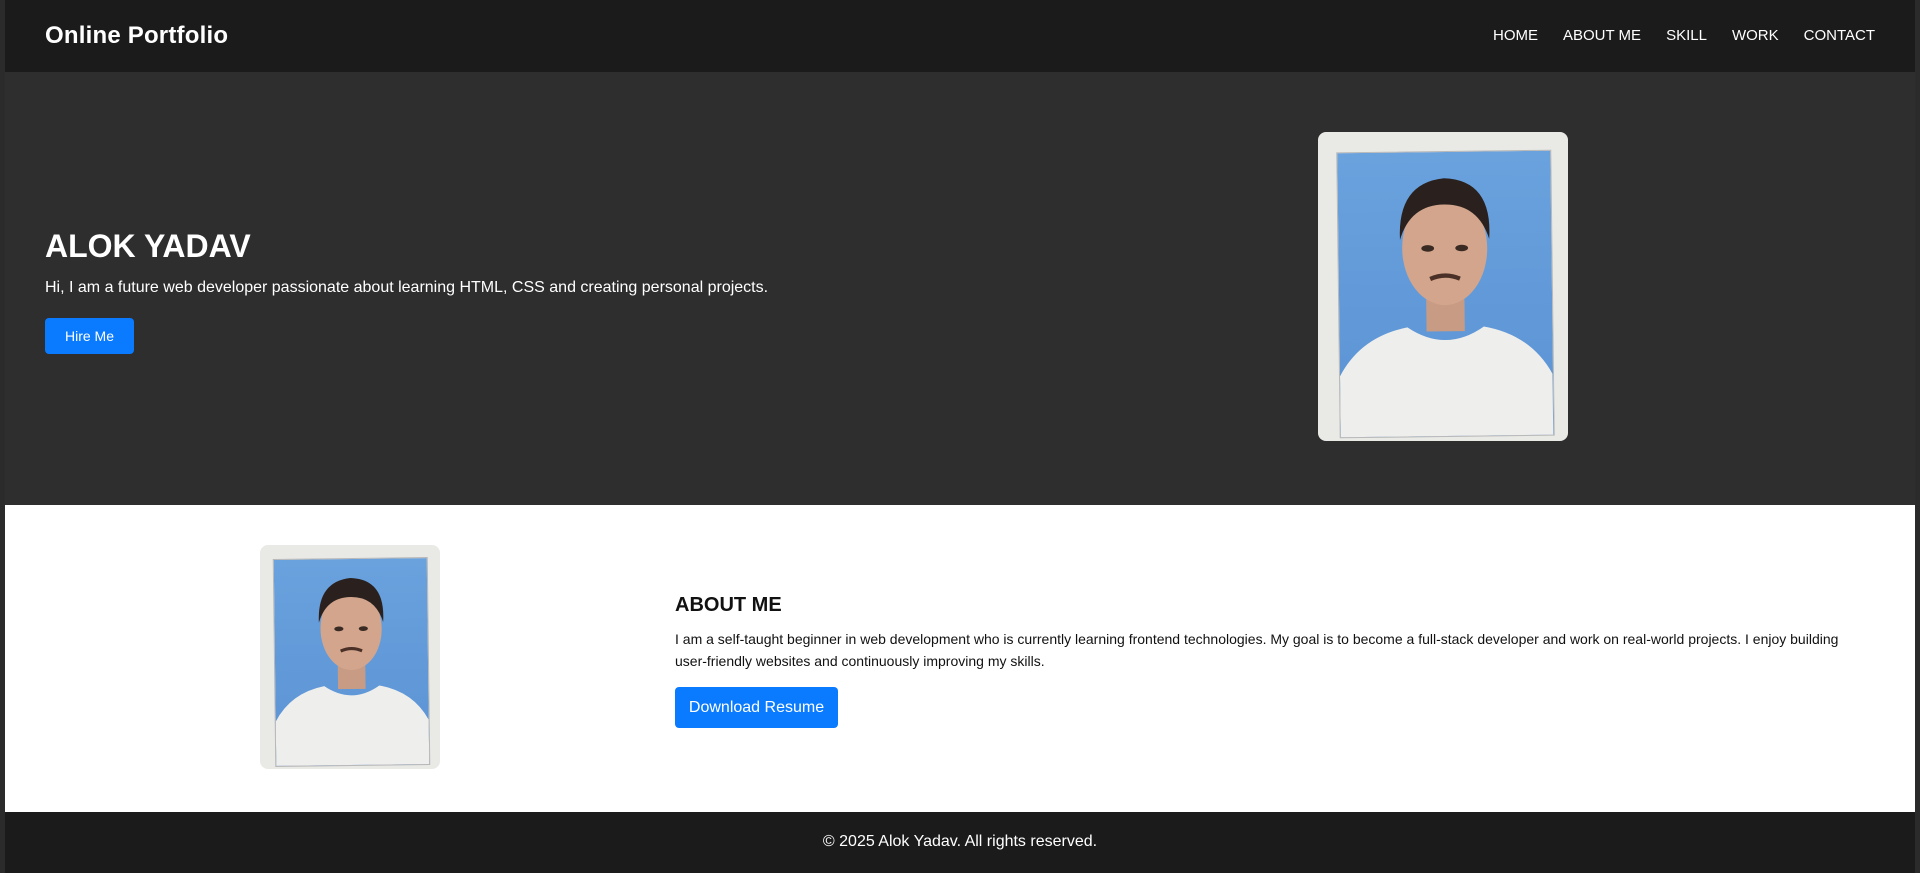 This screenshot has height=873, width=1920. Describe the element at coordinates (148, 246) in the screenshot. I see `hero-title: ALOK YADAV` at that location.